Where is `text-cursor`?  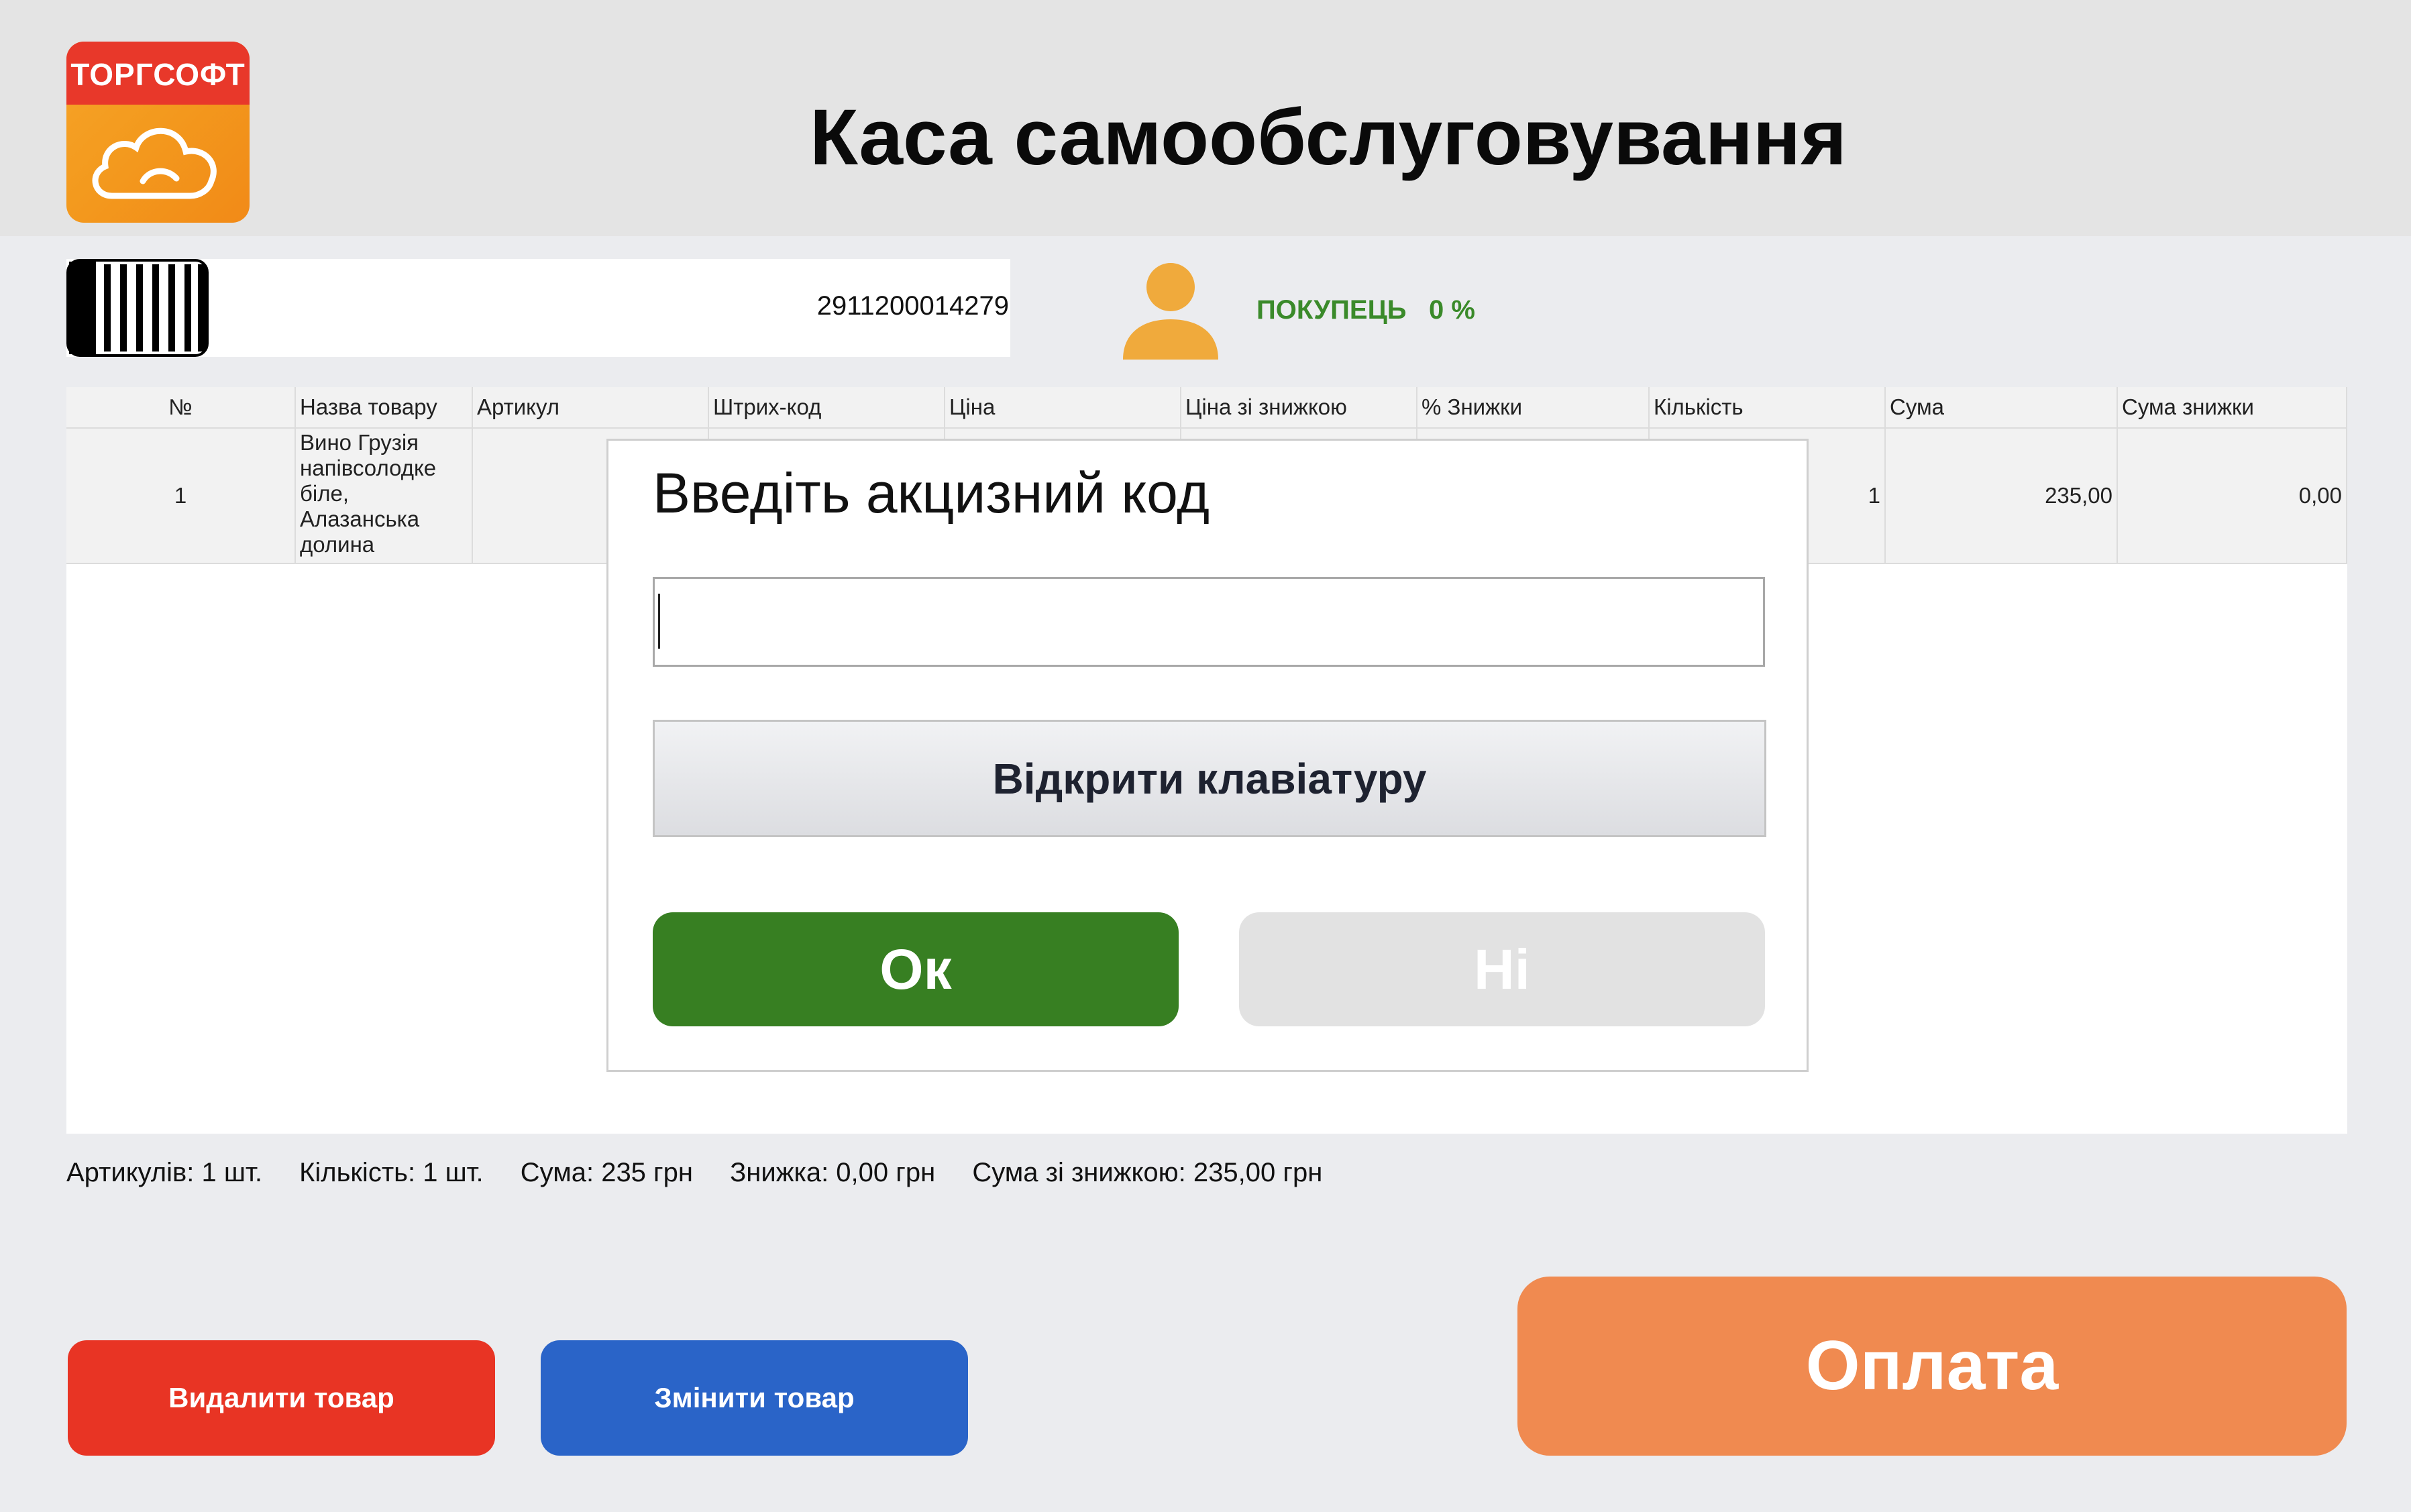 text-cursor is located at coordinates (659, 621).